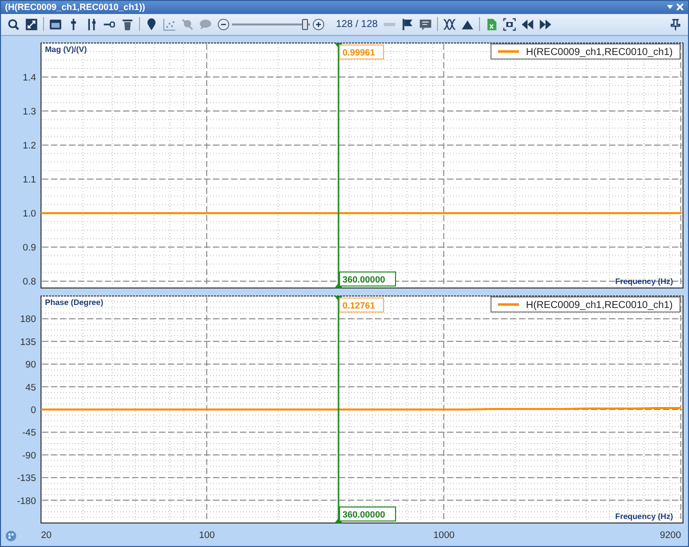 The image size is (689, 547). I want to click on axis-title: Phase (Degree), so click(74, 302).